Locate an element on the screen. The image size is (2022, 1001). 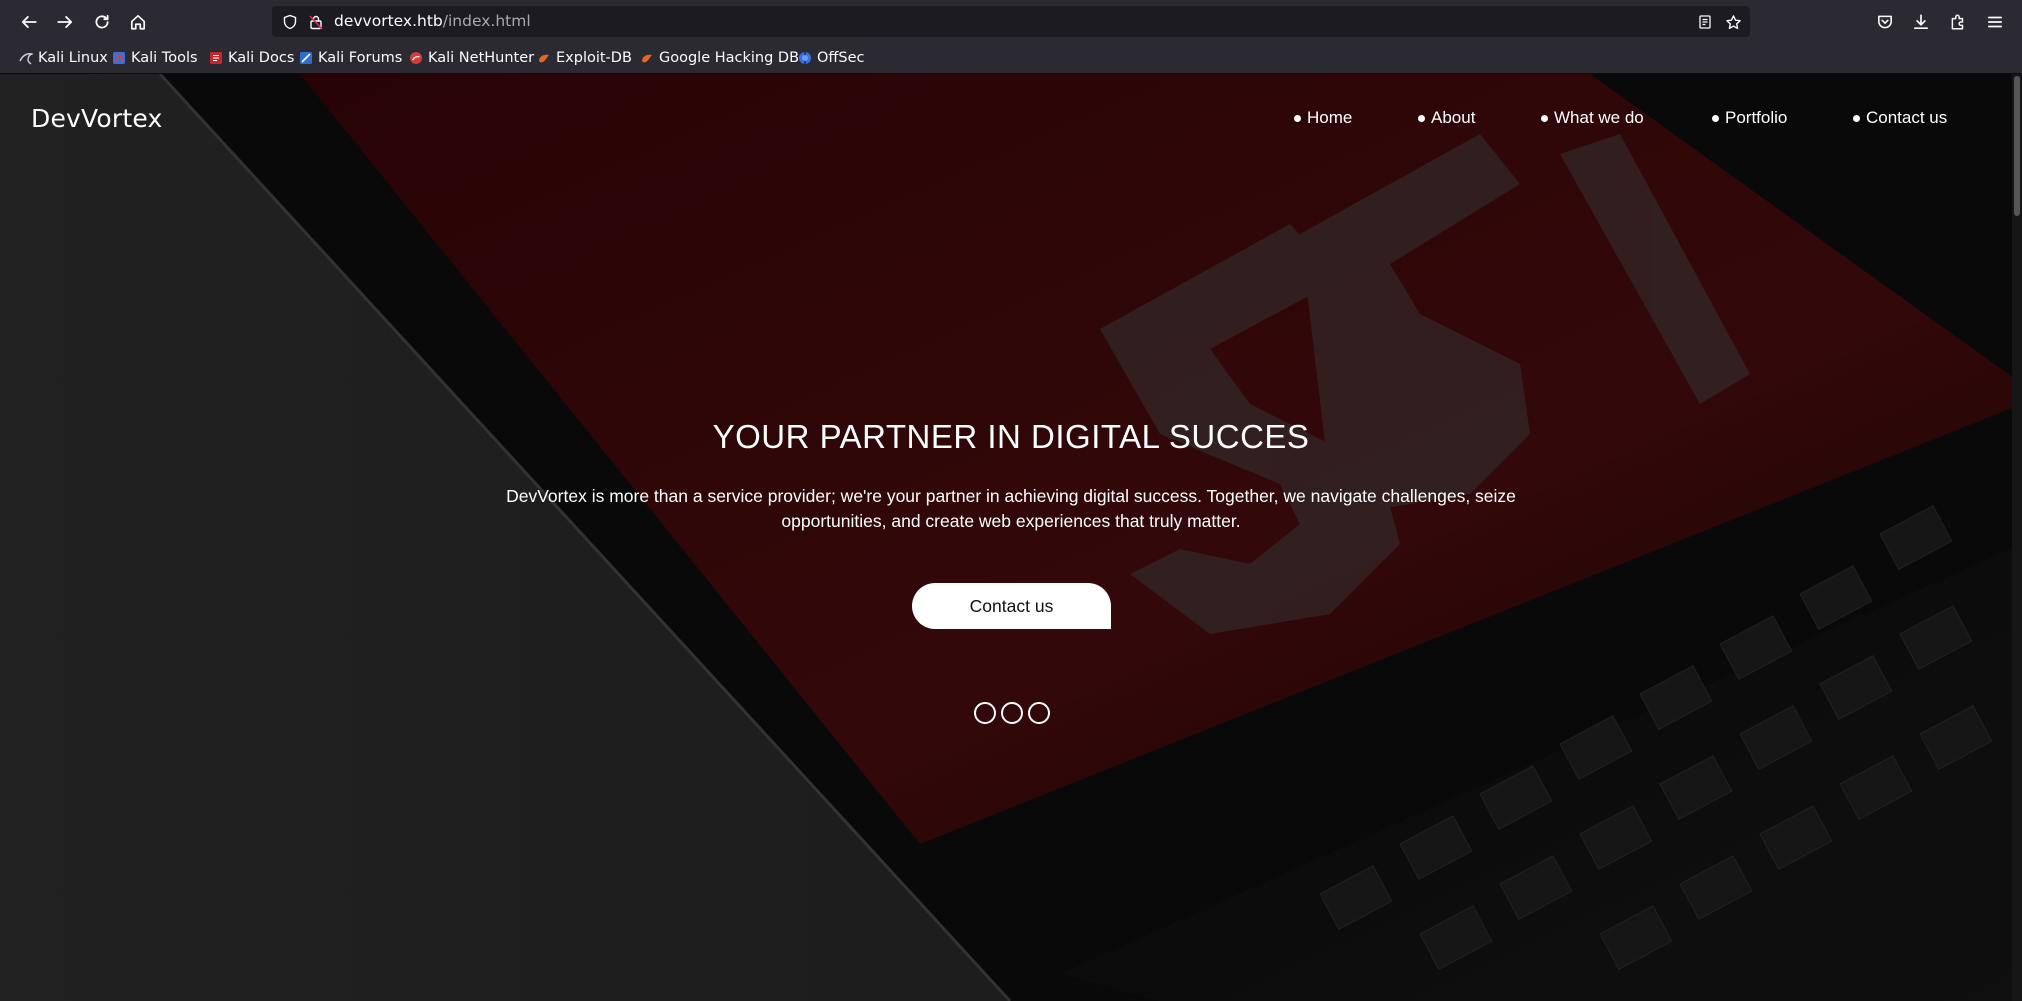
url-bar: devvortex.htb/index.html is located at coordinates (1011, 21).